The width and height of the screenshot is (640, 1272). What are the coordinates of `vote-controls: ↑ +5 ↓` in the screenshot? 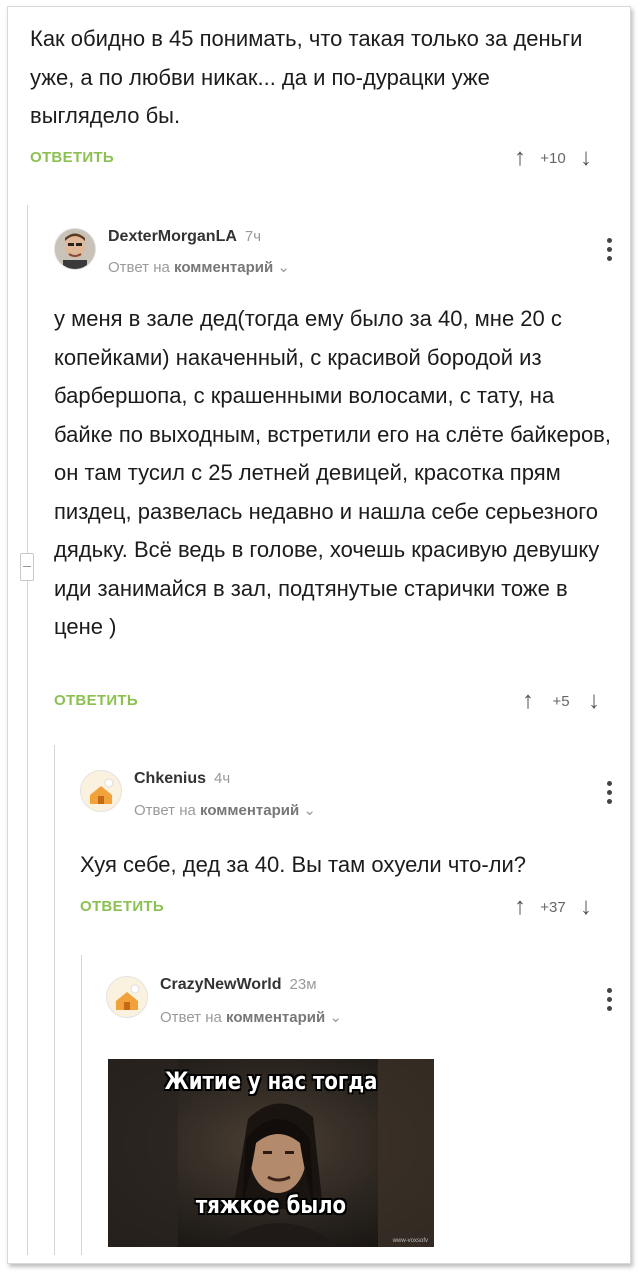 It's located at (561, 701).